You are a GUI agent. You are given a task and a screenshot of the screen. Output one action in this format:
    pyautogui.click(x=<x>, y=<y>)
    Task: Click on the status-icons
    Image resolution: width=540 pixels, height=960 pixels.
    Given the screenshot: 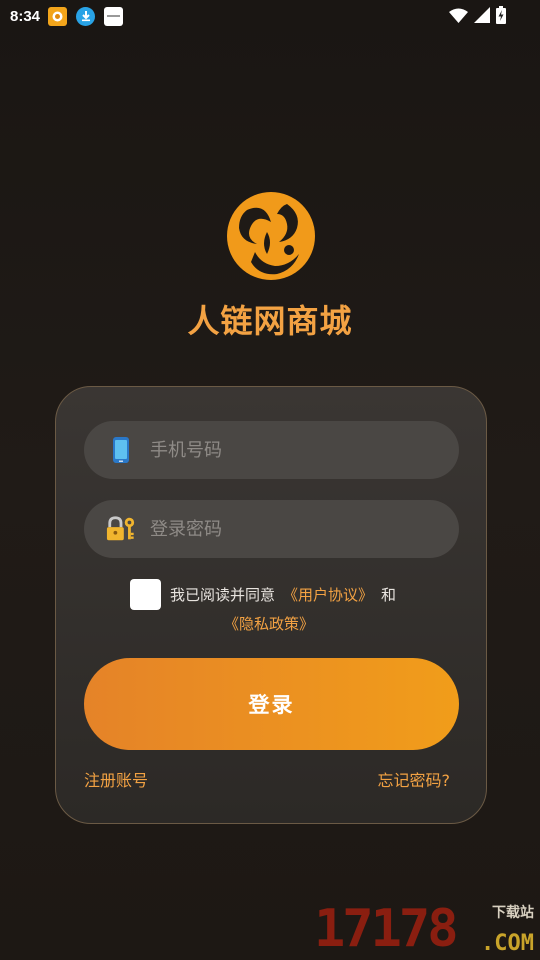 What is the action you would take?
    pyautogui.click(x=477, y=15)
    